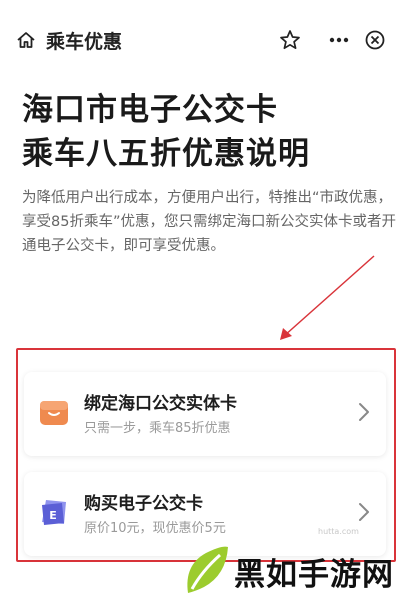  What do you see at coordinates (290, 40) in the screenshot?
I see `star-icon` at bounding box center [290, 40].